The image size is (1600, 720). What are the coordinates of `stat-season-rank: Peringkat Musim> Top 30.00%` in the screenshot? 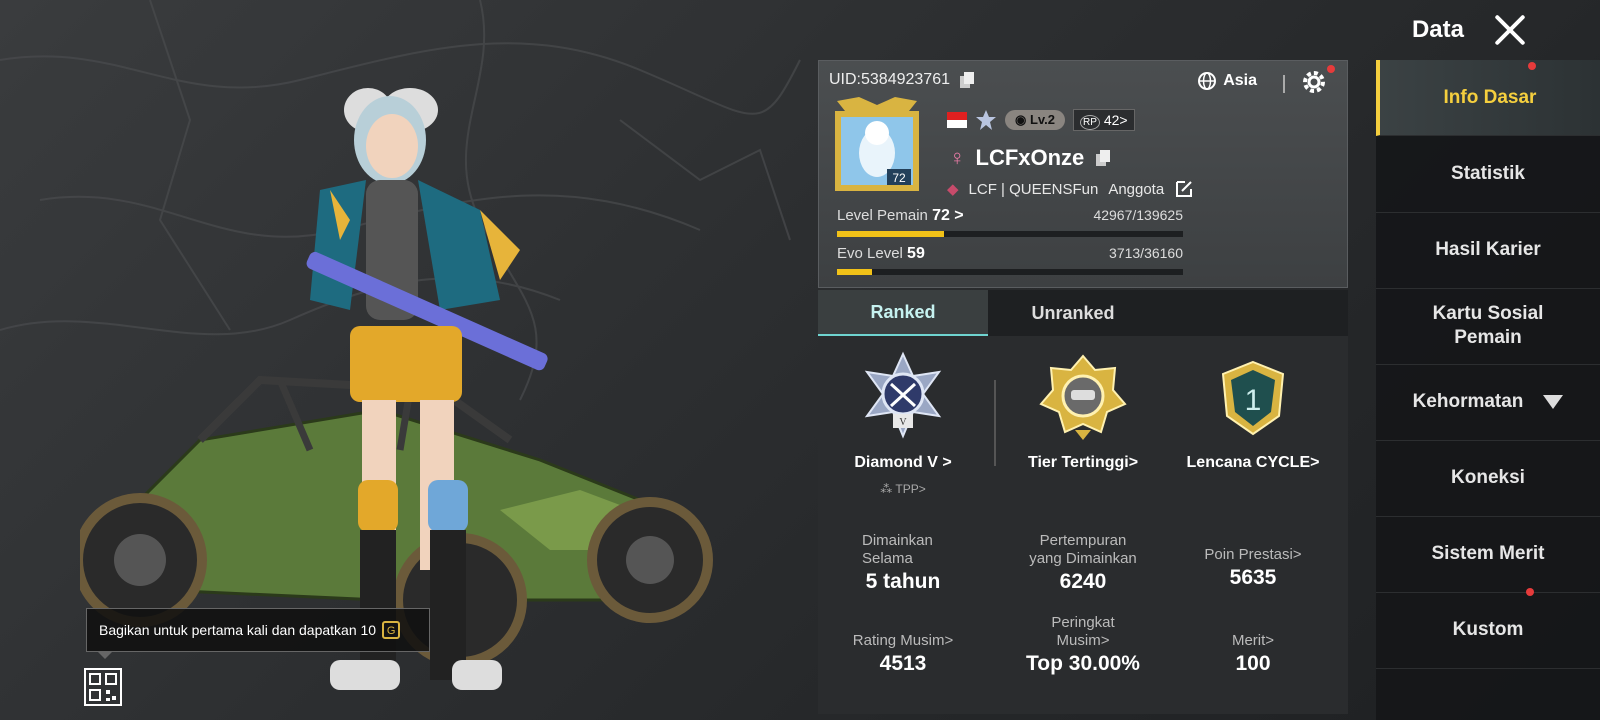 It's located at (1083, 645).